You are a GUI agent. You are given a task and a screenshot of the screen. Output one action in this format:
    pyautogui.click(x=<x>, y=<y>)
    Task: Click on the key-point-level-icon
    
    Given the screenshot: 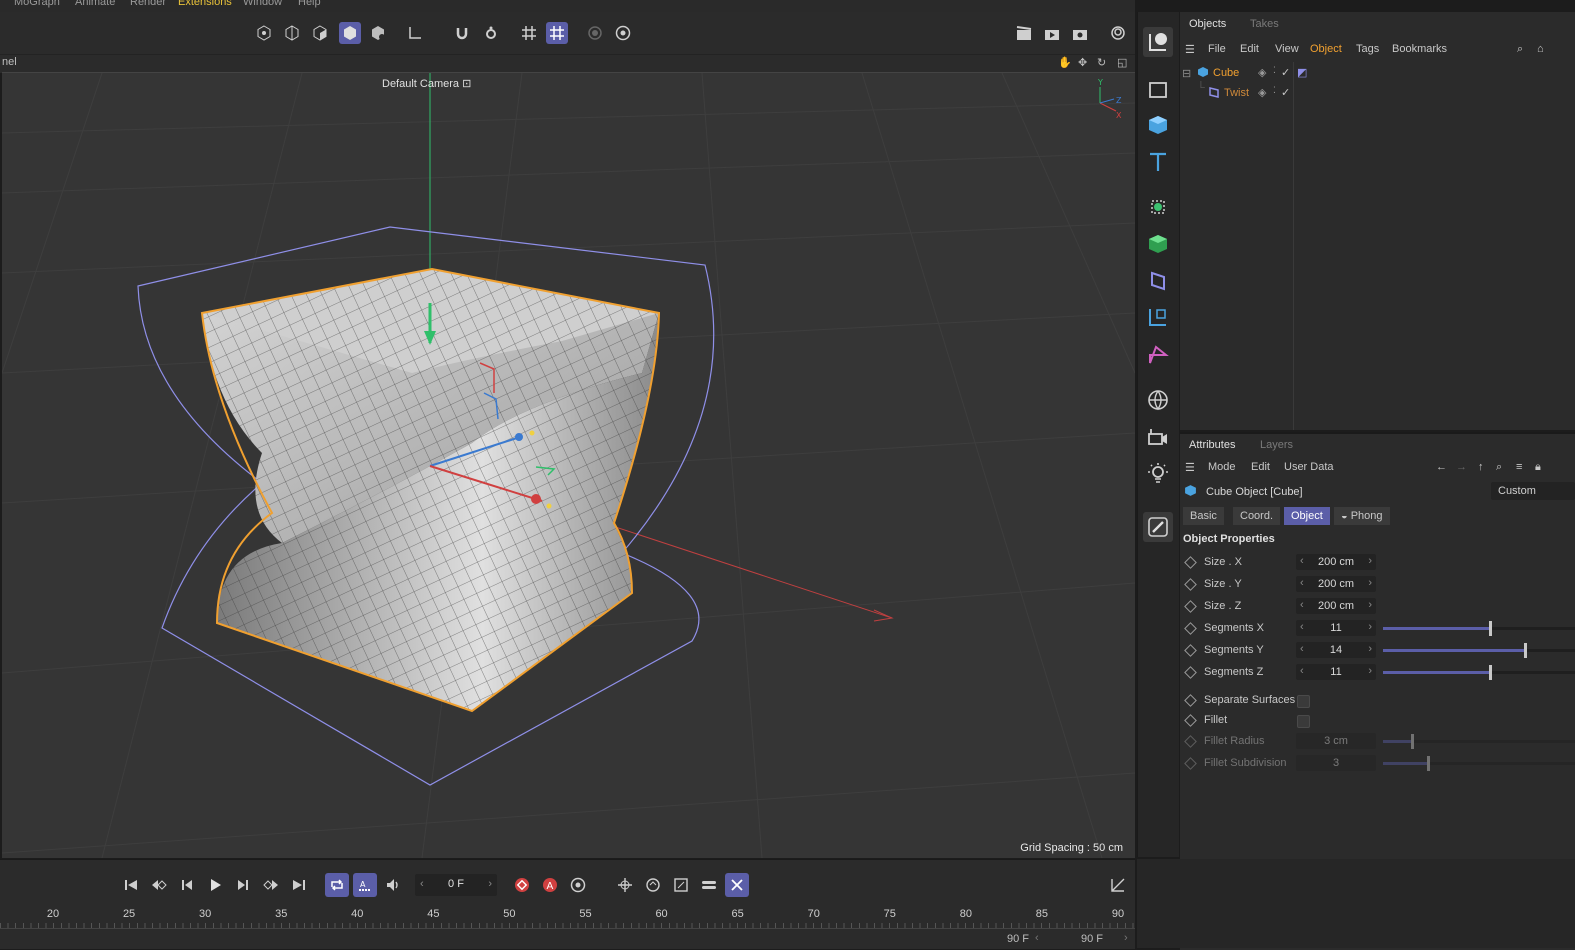 What is the action you would take?
    pyautogui.click(x=737, y=885)
    